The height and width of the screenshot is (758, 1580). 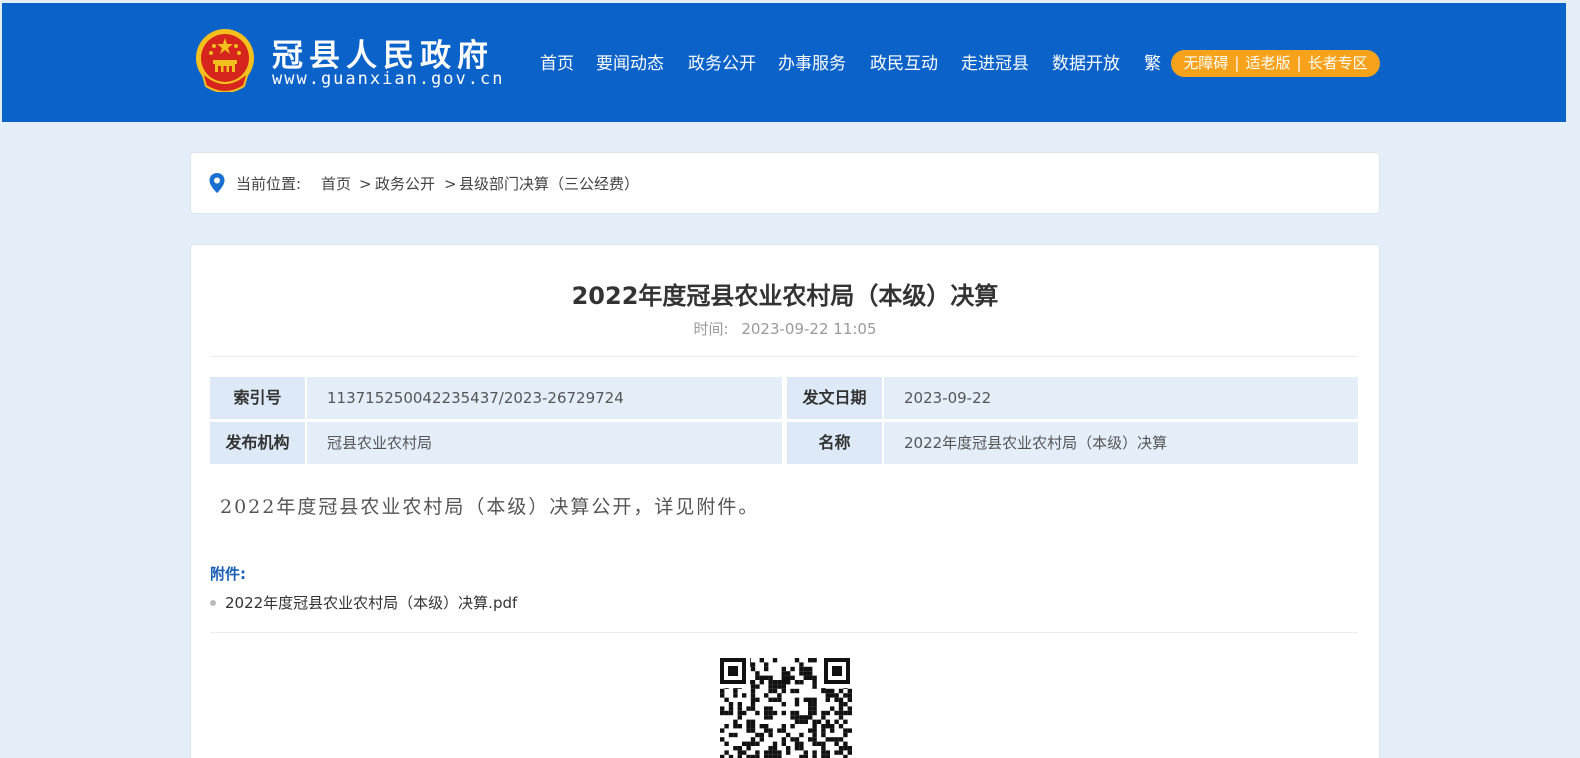 What do you see at coordinates (544, 398) in the screenshot?
I see `meta-index-value: 113715250042235437/2023-26729724` at bounding box center [544, 398].